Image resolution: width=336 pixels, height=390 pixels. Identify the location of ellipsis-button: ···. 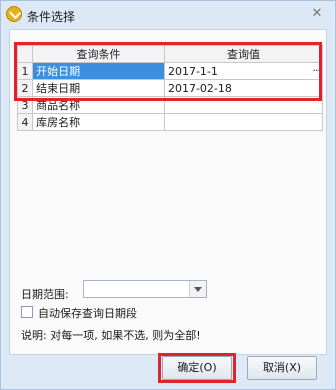
(317, 70).